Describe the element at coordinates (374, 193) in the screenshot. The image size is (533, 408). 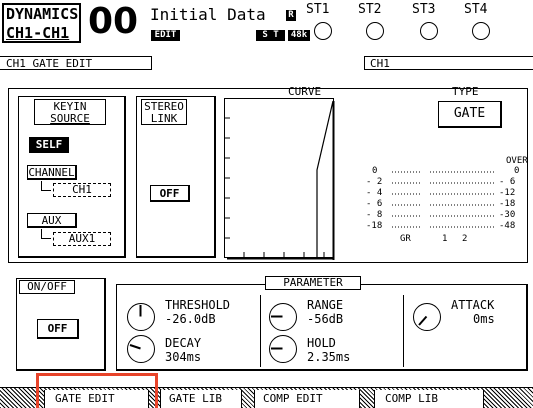
I see `meter-left-4: - 4` at that location.